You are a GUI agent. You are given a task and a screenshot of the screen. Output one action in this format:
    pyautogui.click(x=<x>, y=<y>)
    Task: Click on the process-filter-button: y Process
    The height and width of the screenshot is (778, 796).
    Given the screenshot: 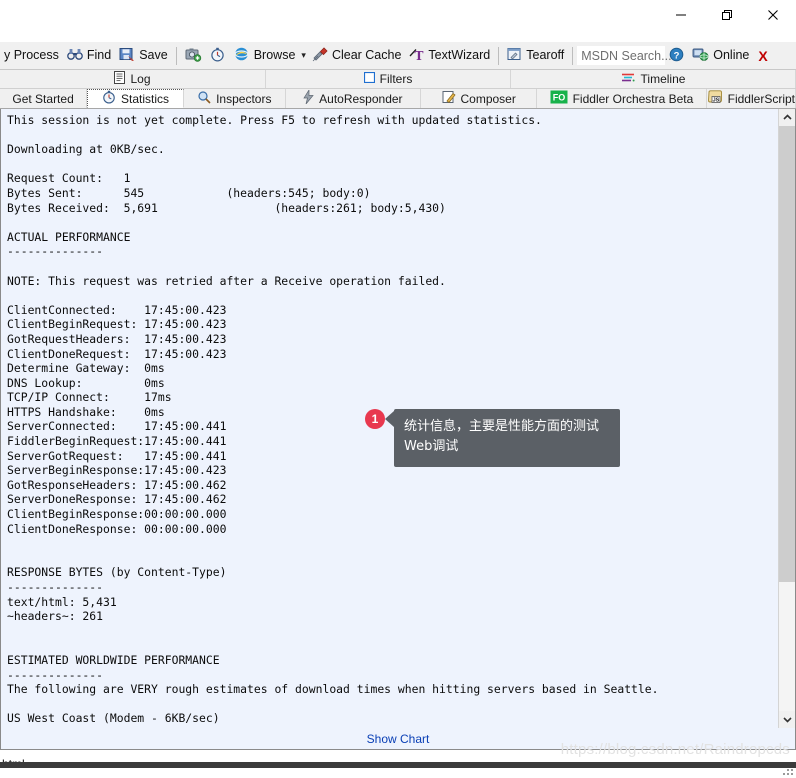 What is the action you would take?
    pyautogui.click(x=31, y=56)
    